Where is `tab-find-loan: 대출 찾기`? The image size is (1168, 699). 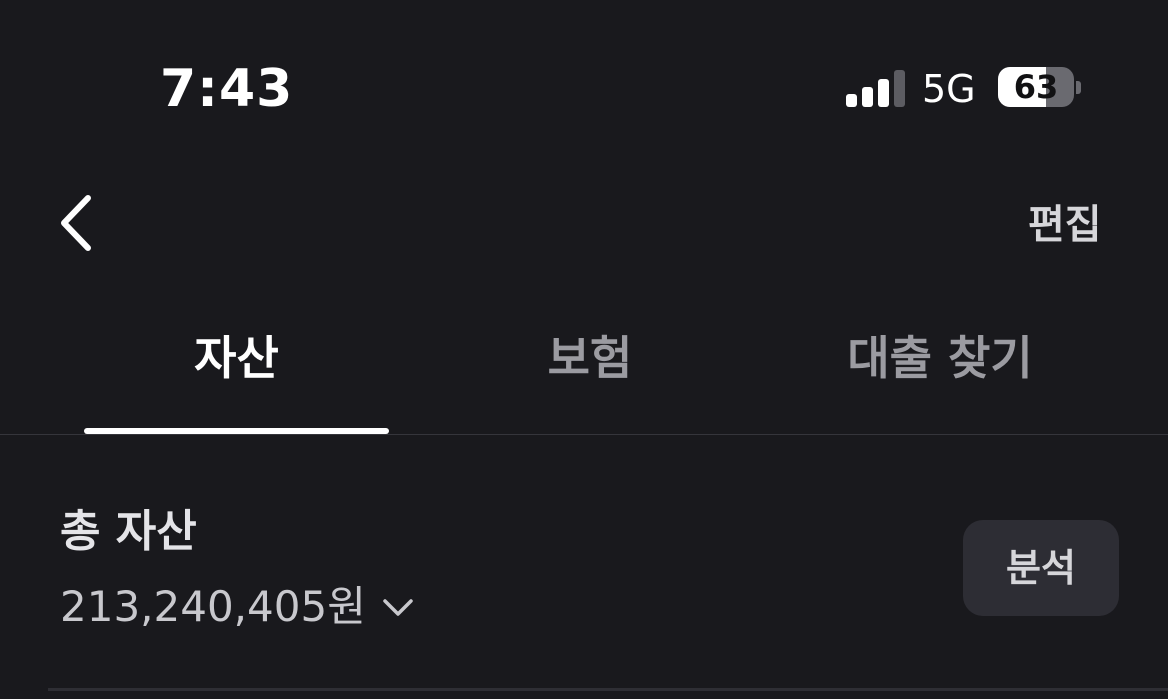 tab-find-loan: 대출 찾기 is located at coordinates (940, 358).